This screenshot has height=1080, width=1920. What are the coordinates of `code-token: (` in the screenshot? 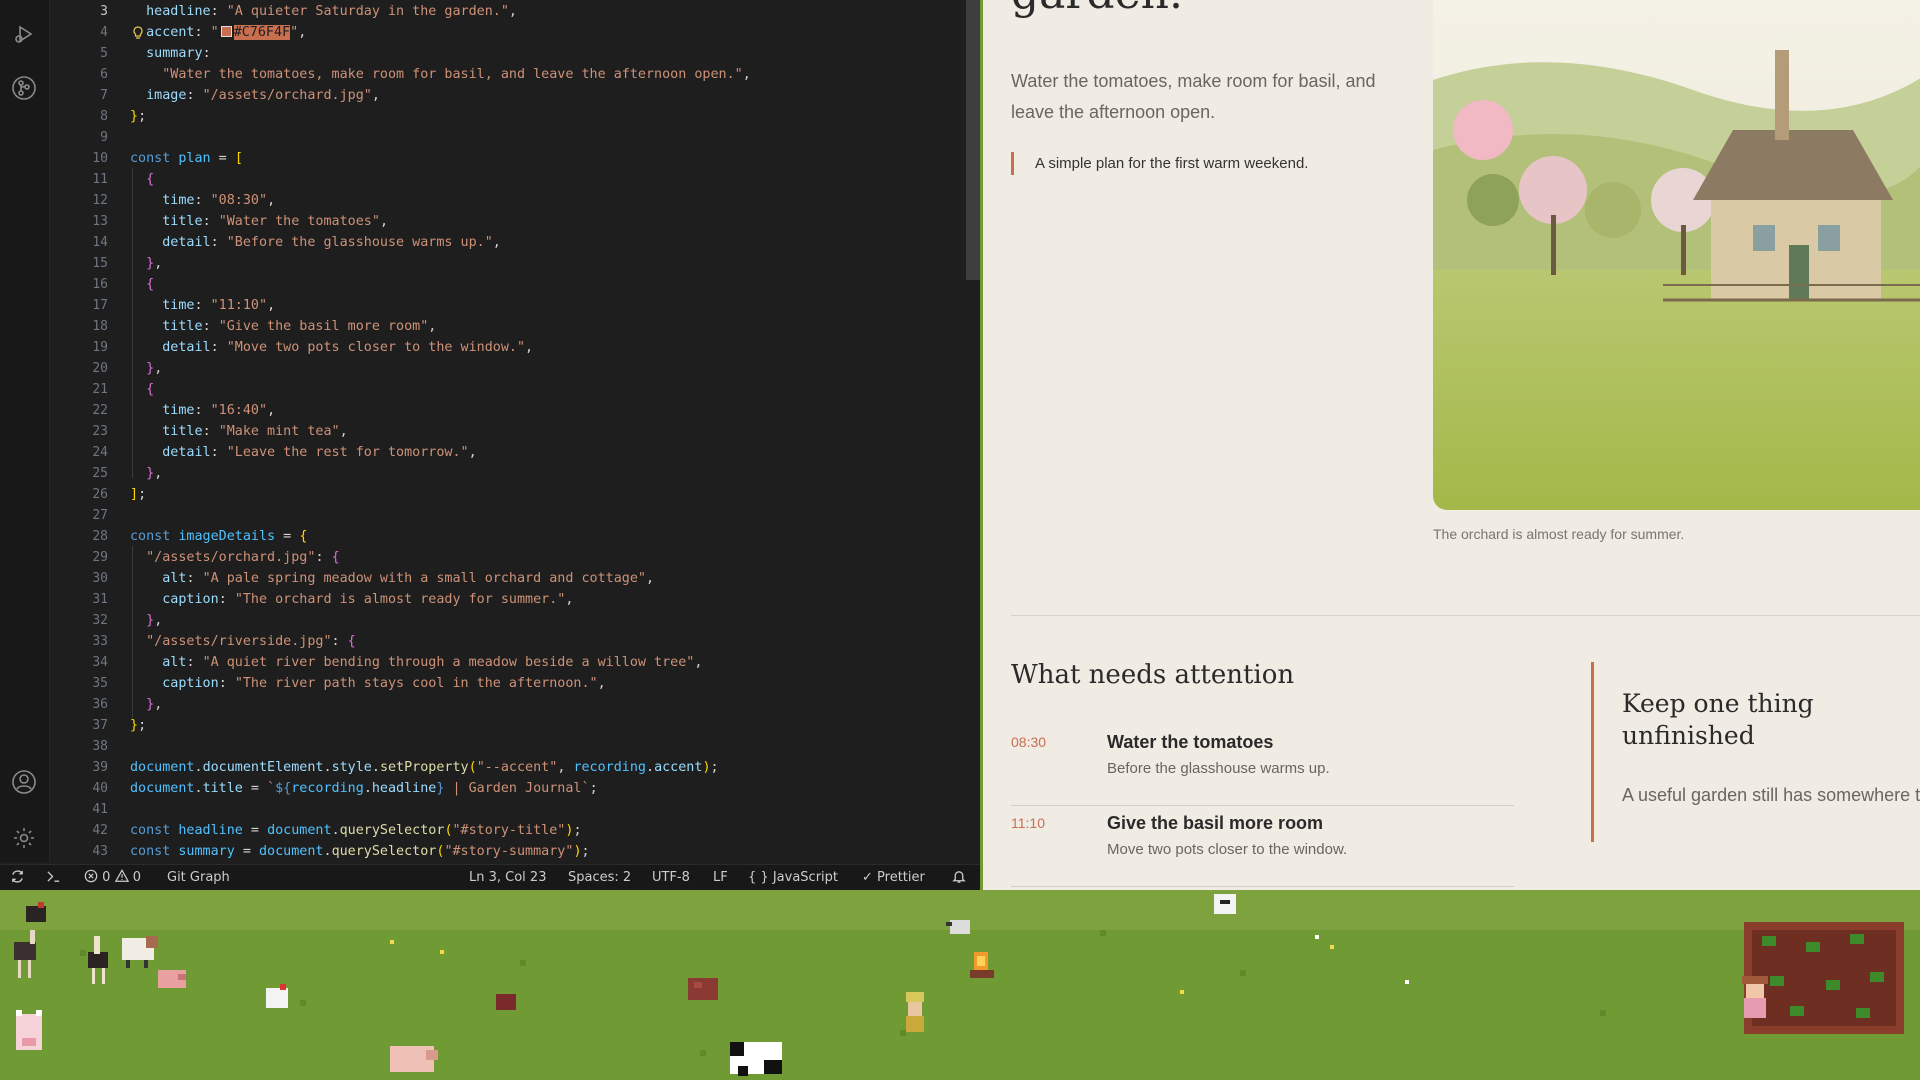 It's located at (448, 830).